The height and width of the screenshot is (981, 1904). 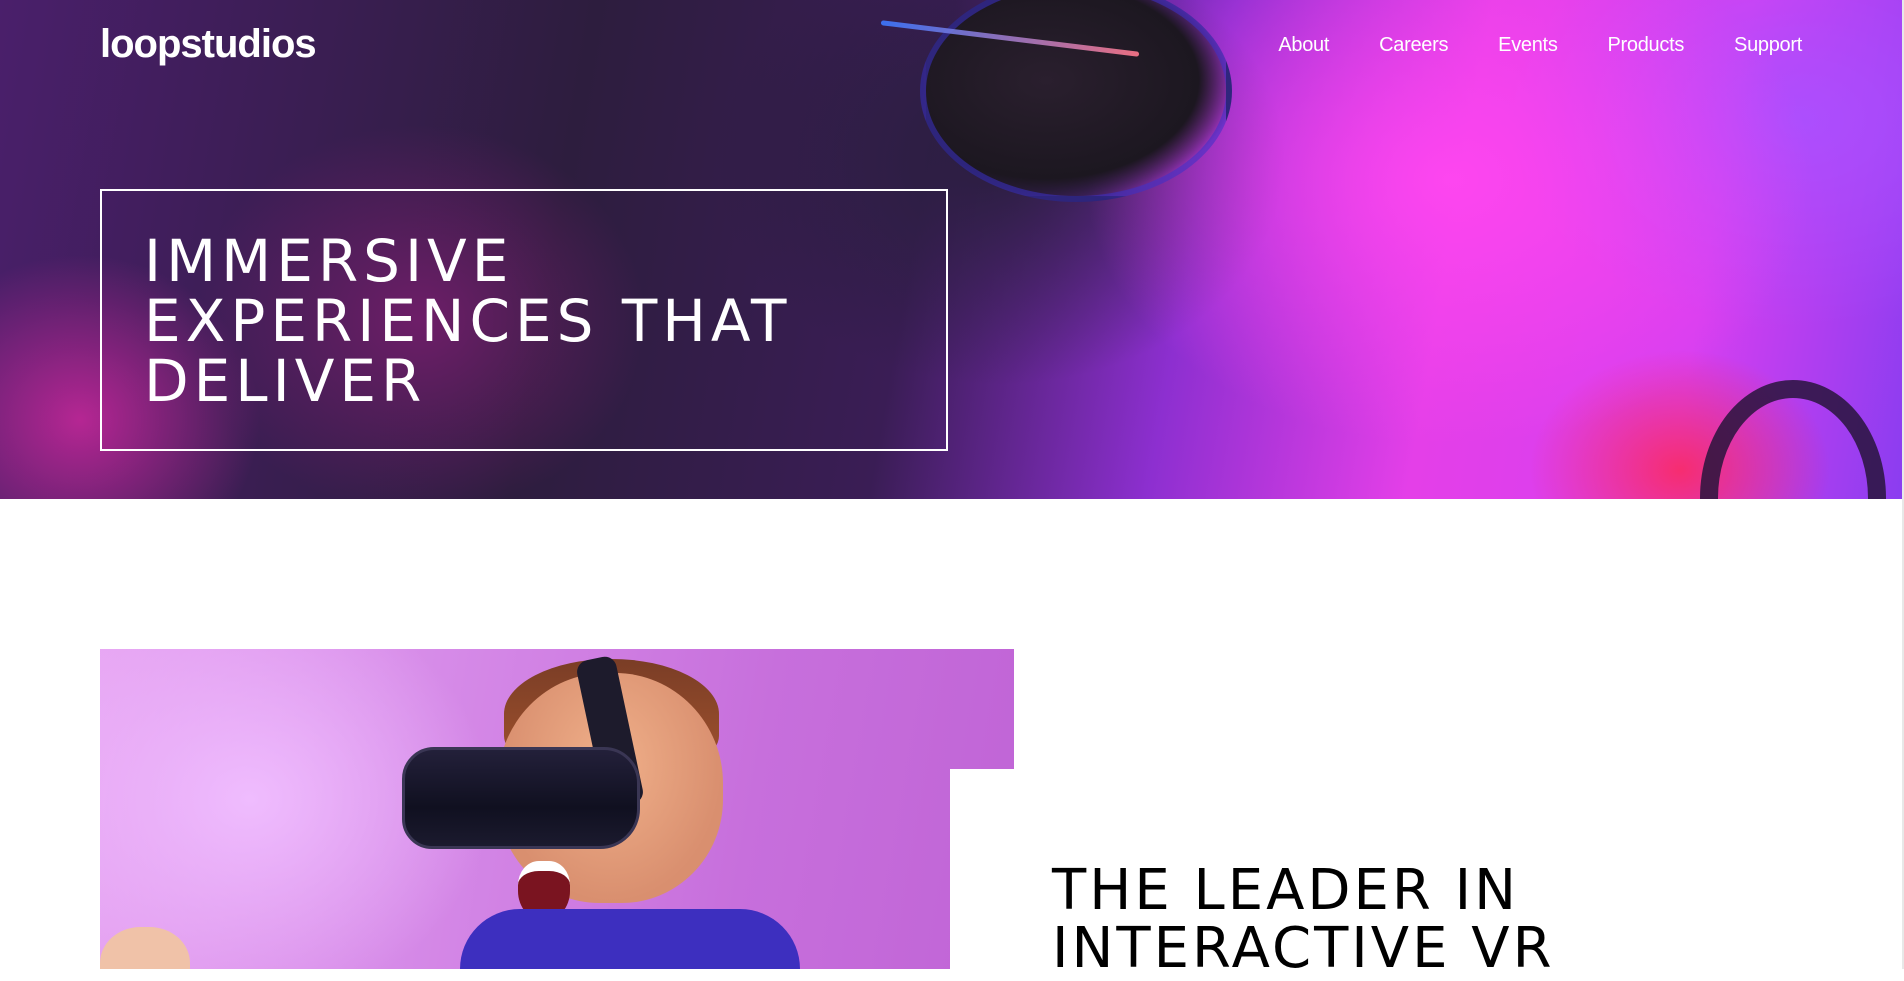 I want to click on hero-title: IMMERSIVE EXPERIENCES THAT DELIVER, so click(x=545, y=321).